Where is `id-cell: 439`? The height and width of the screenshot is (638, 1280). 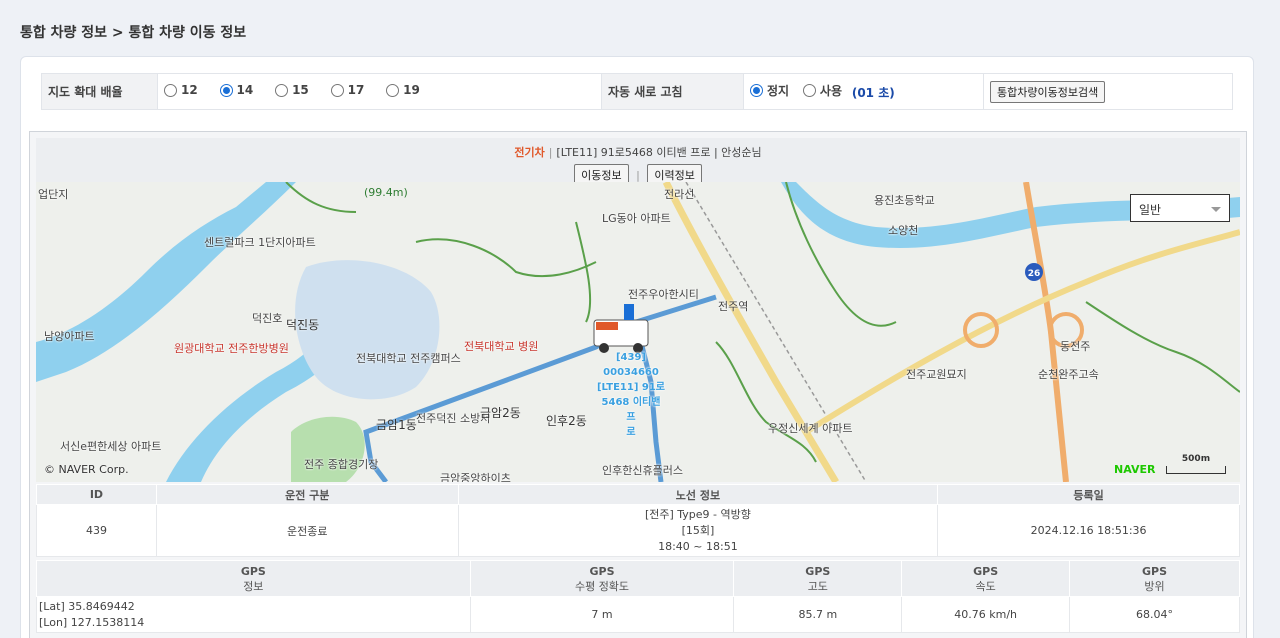 id-cell: 439 is located at coordinates (96, 530).